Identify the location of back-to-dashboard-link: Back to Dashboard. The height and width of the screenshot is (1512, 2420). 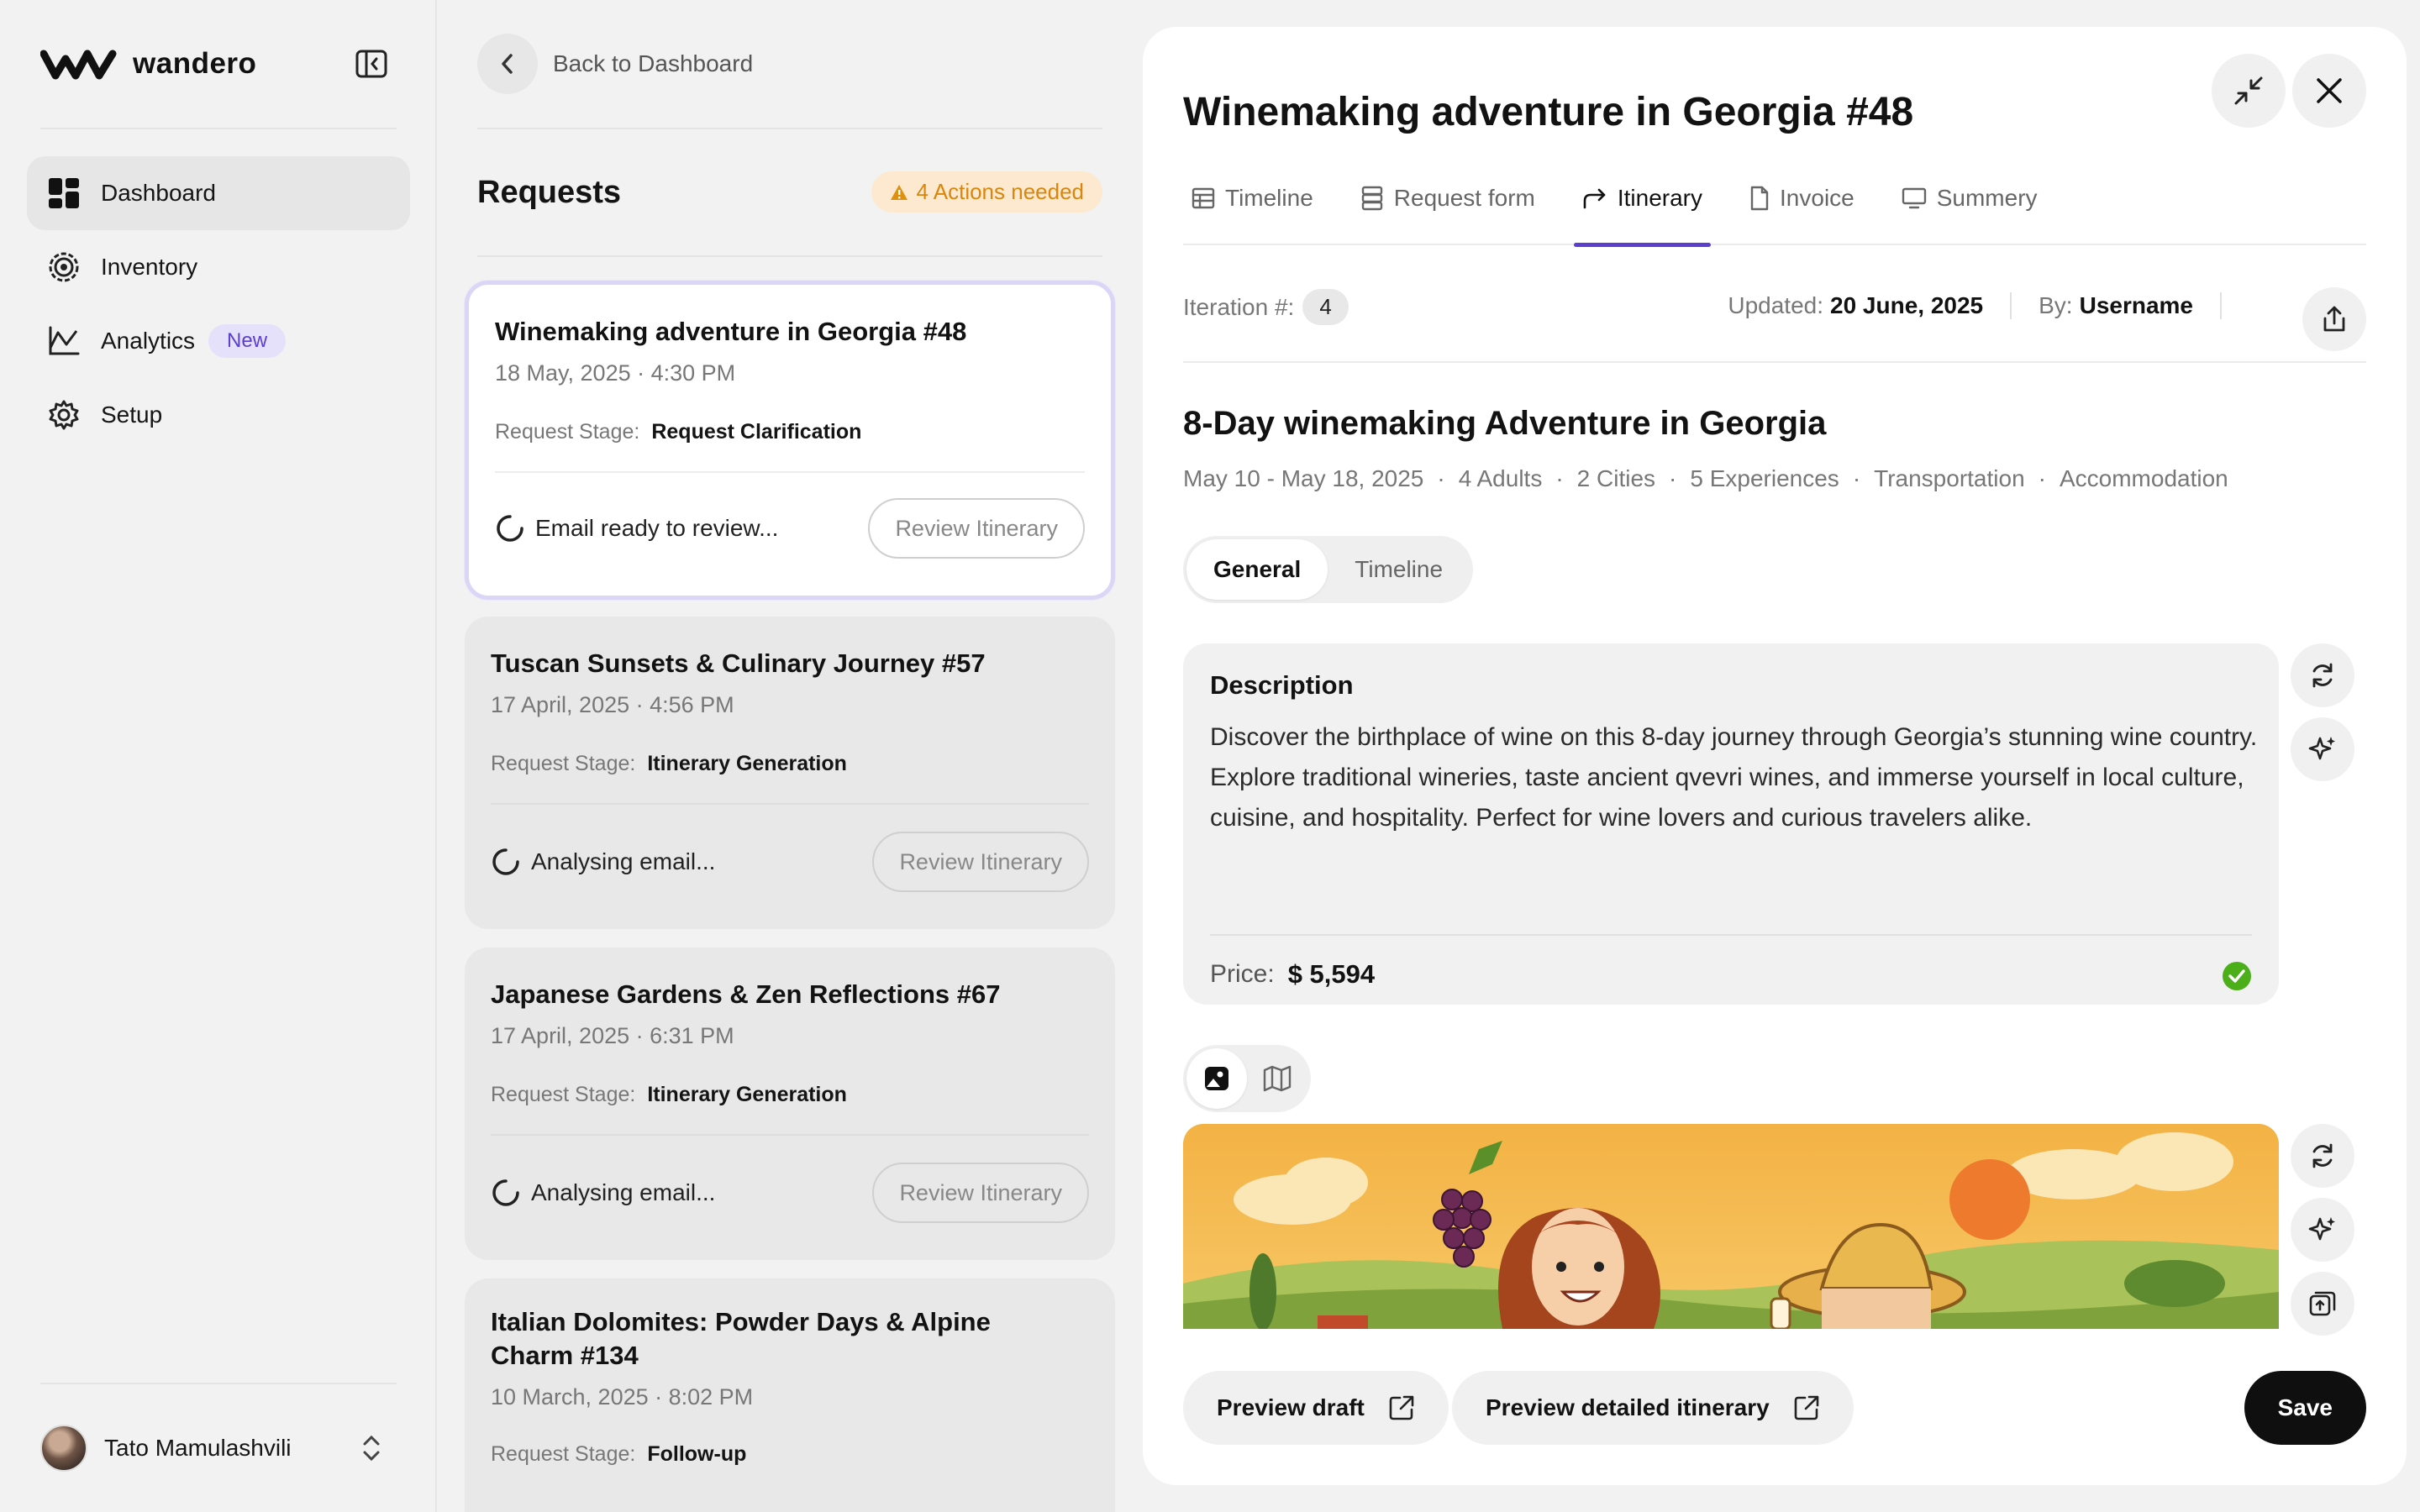
(615, 64).